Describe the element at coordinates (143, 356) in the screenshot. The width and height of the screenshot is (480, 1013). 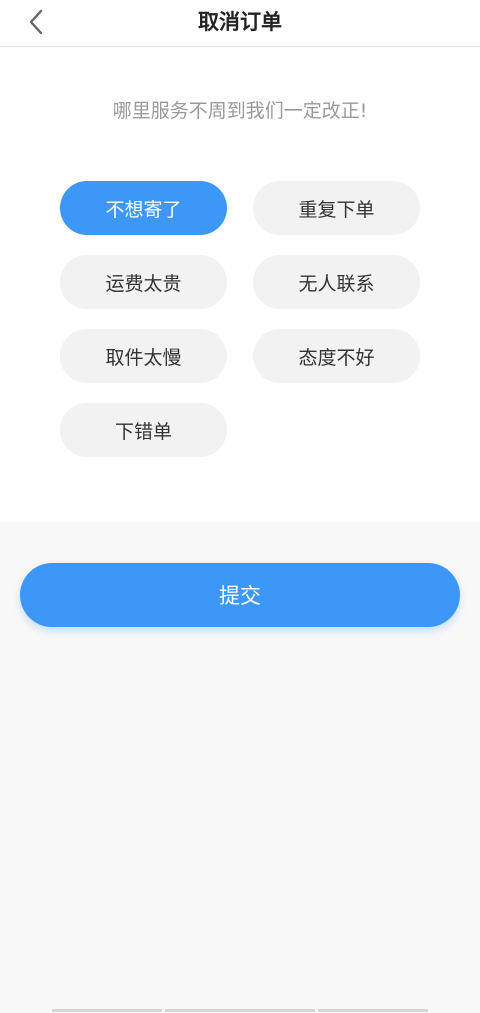
I see `reason-chip-pickup-slow: 取件太慢` at that location.